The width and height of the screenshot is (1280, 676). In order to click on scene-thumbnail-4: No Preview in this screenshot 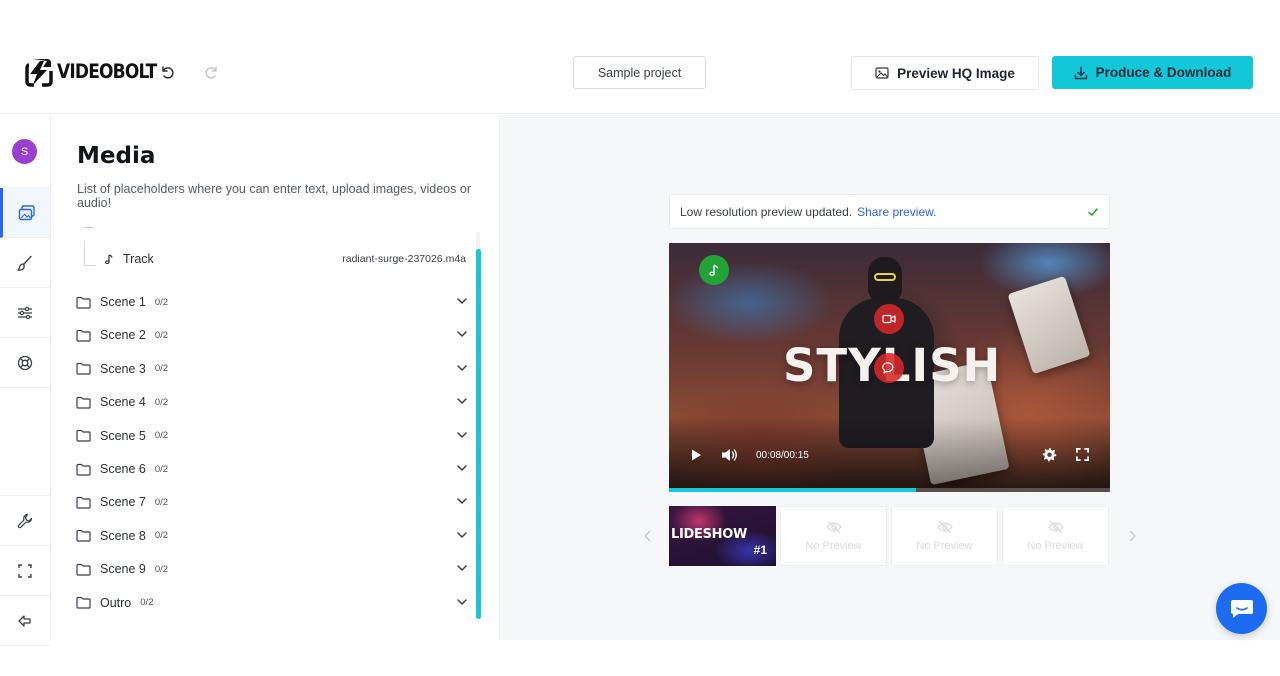, I will do `click(1055, 536)`.